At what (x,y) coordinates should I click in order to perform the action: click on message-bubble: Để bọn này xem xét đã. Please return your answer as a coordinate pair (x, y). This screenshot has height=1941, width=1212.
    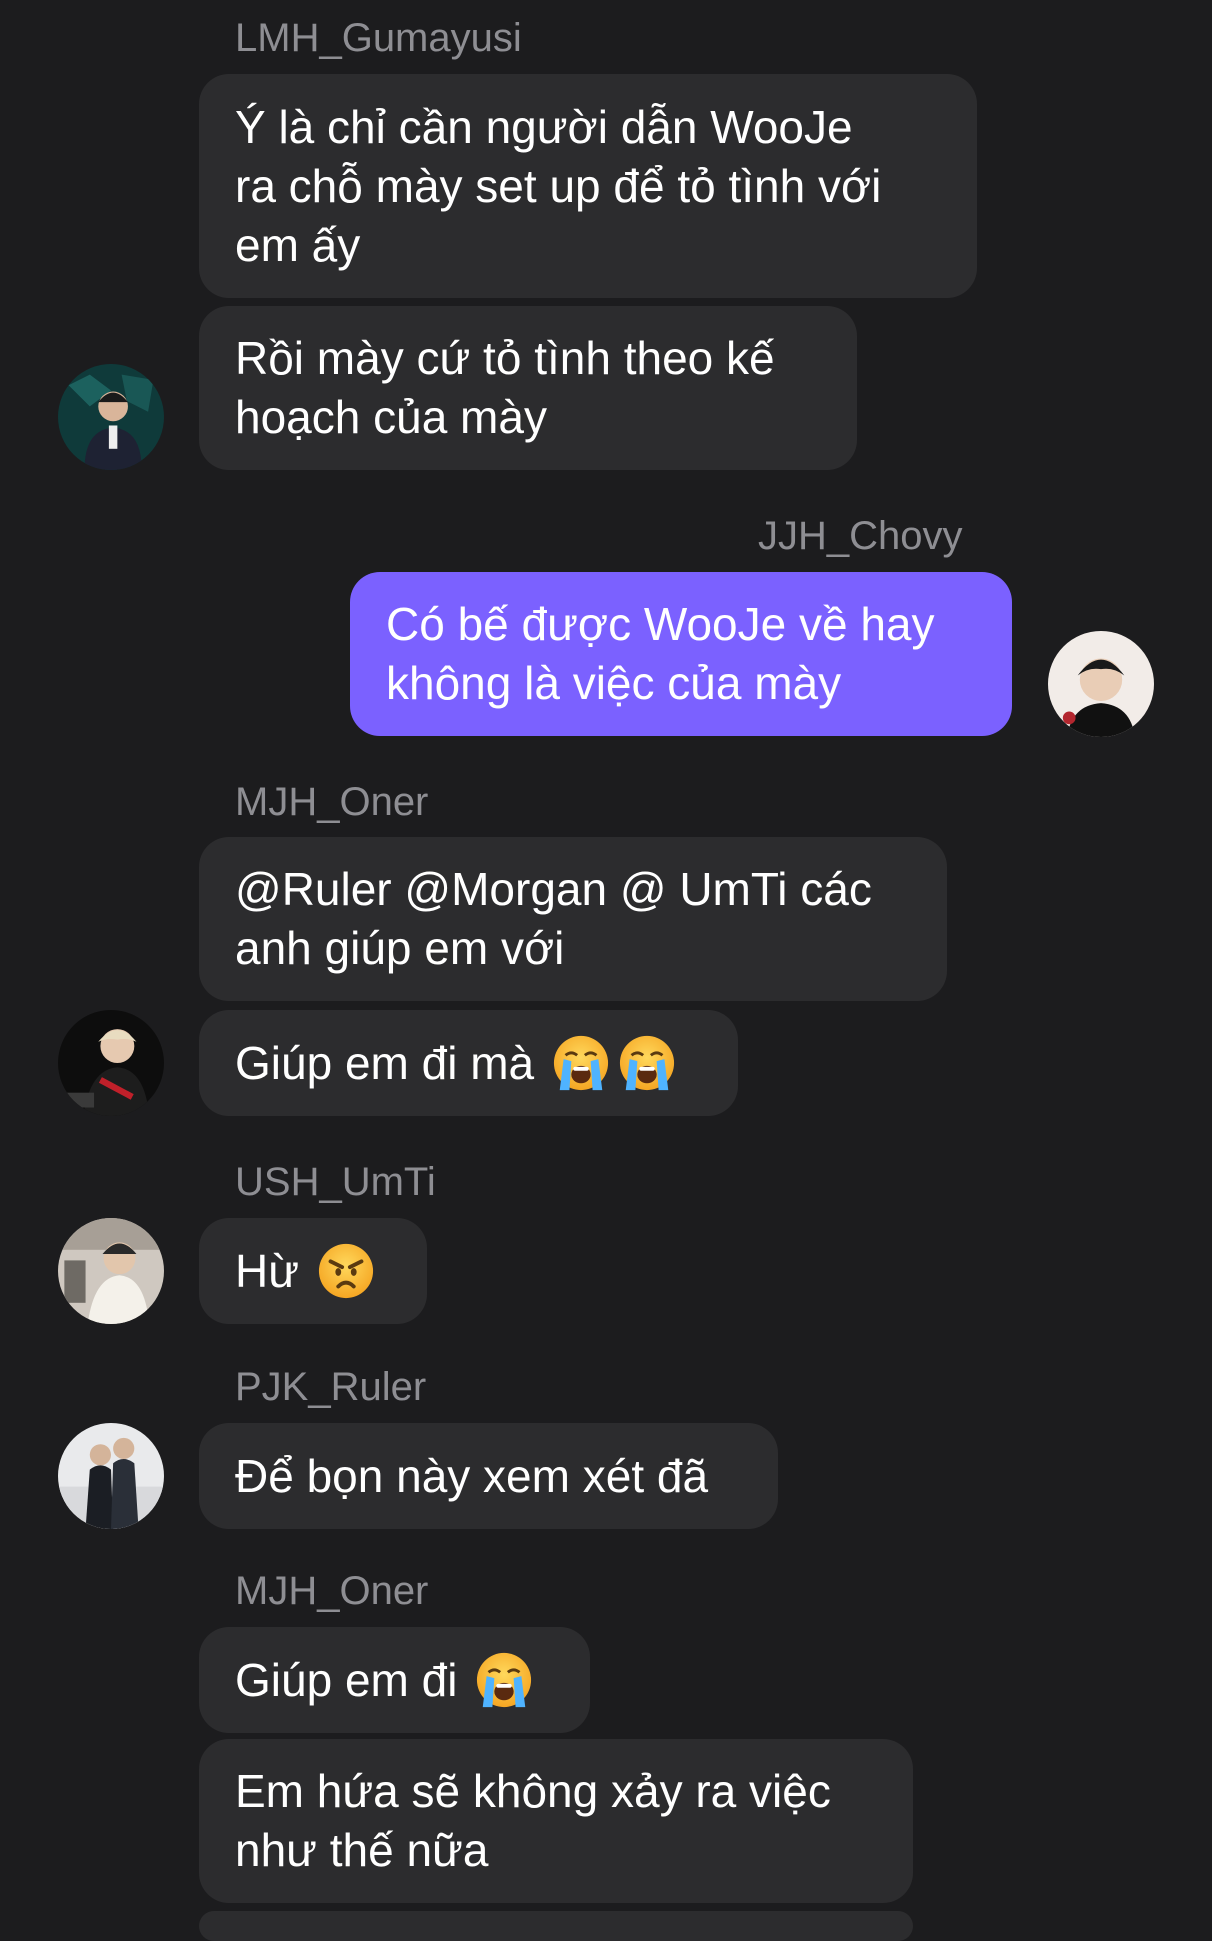
    Looking at the image, I should click on (488, 1476).